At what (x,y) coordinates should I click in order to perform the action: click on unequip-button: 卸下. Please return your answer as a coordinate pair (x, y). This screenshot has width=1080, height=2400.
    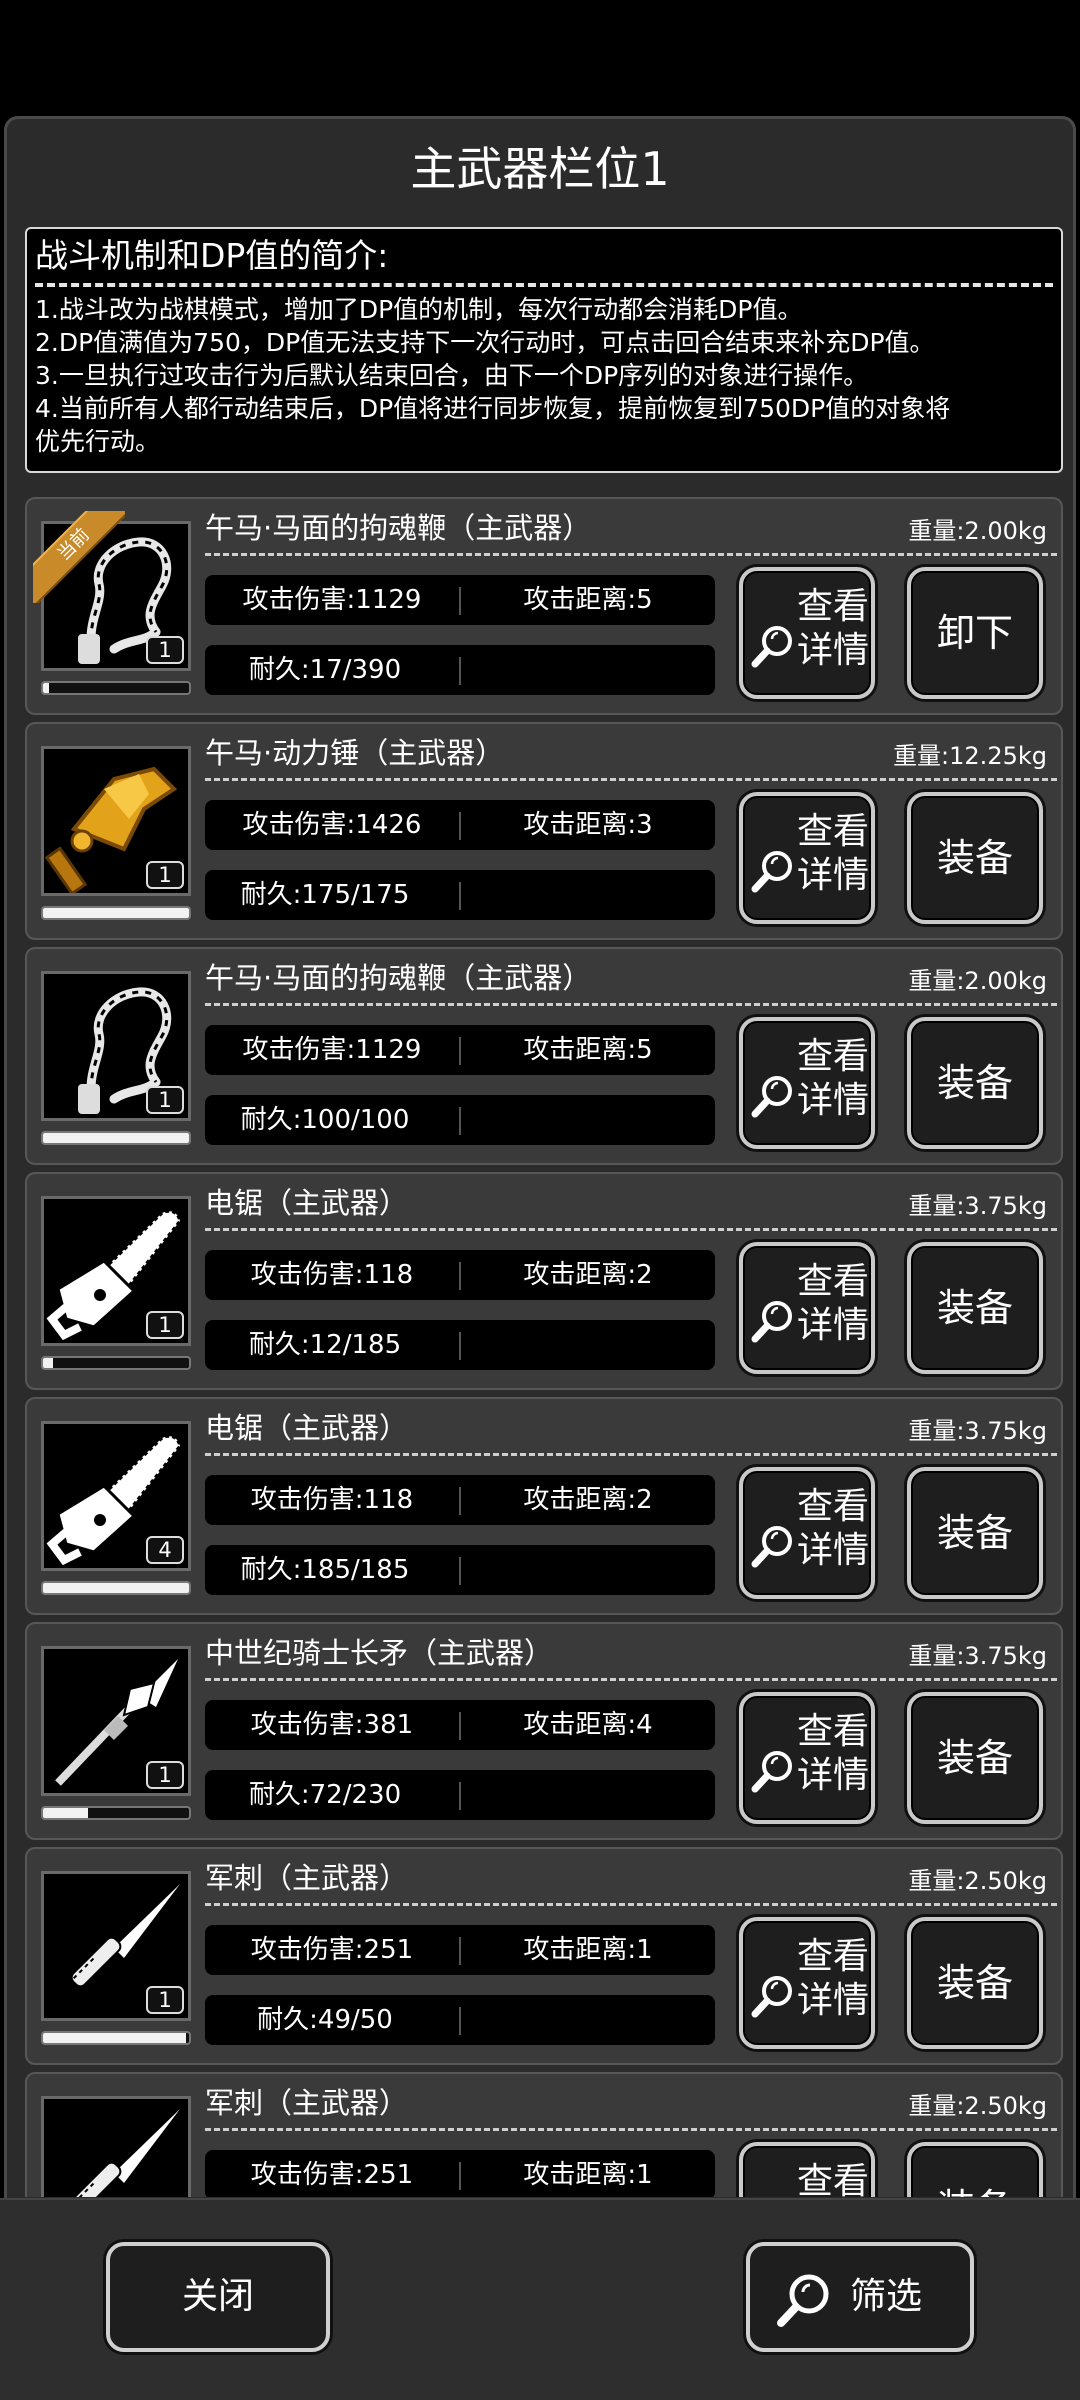
    Looking at the image, I should click on (975, 633).